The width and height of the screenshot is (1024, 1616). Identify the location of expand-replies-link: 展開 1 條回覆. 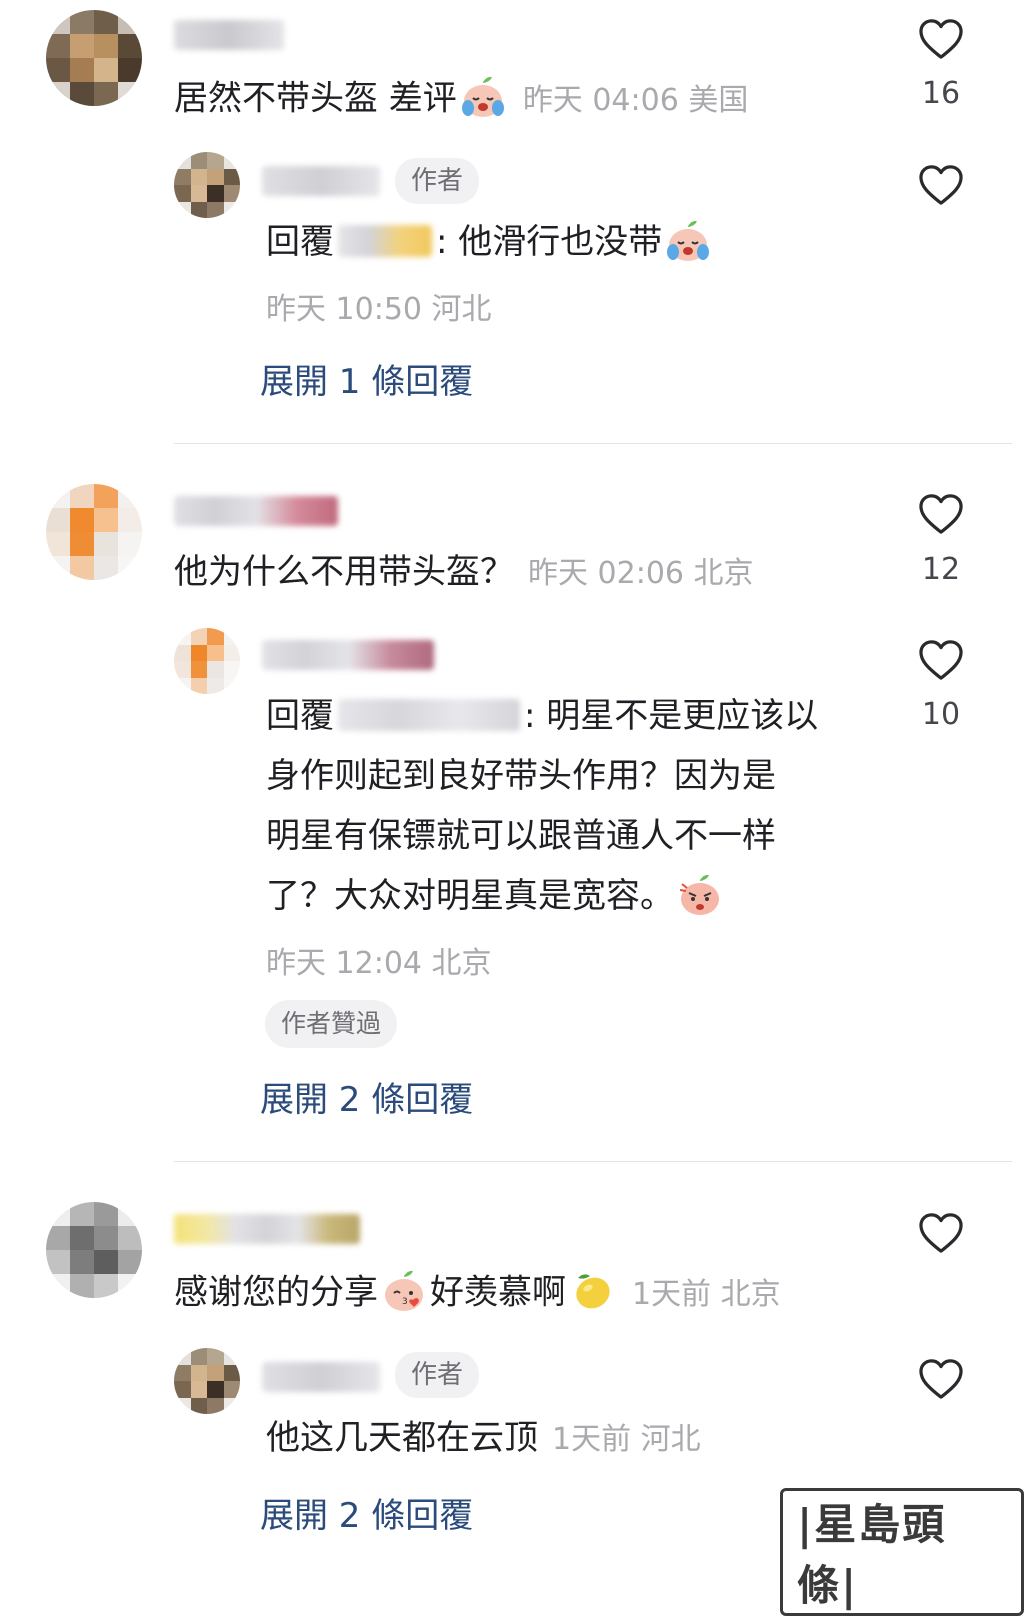
(366, 378).